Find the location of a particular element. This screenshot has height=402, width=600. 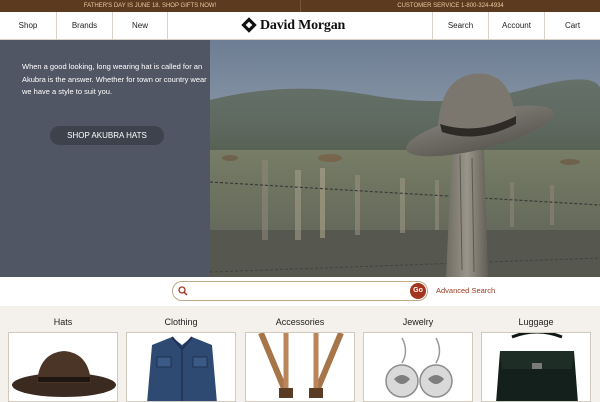

category-label: Clothing is located at coordinates (181, 322).